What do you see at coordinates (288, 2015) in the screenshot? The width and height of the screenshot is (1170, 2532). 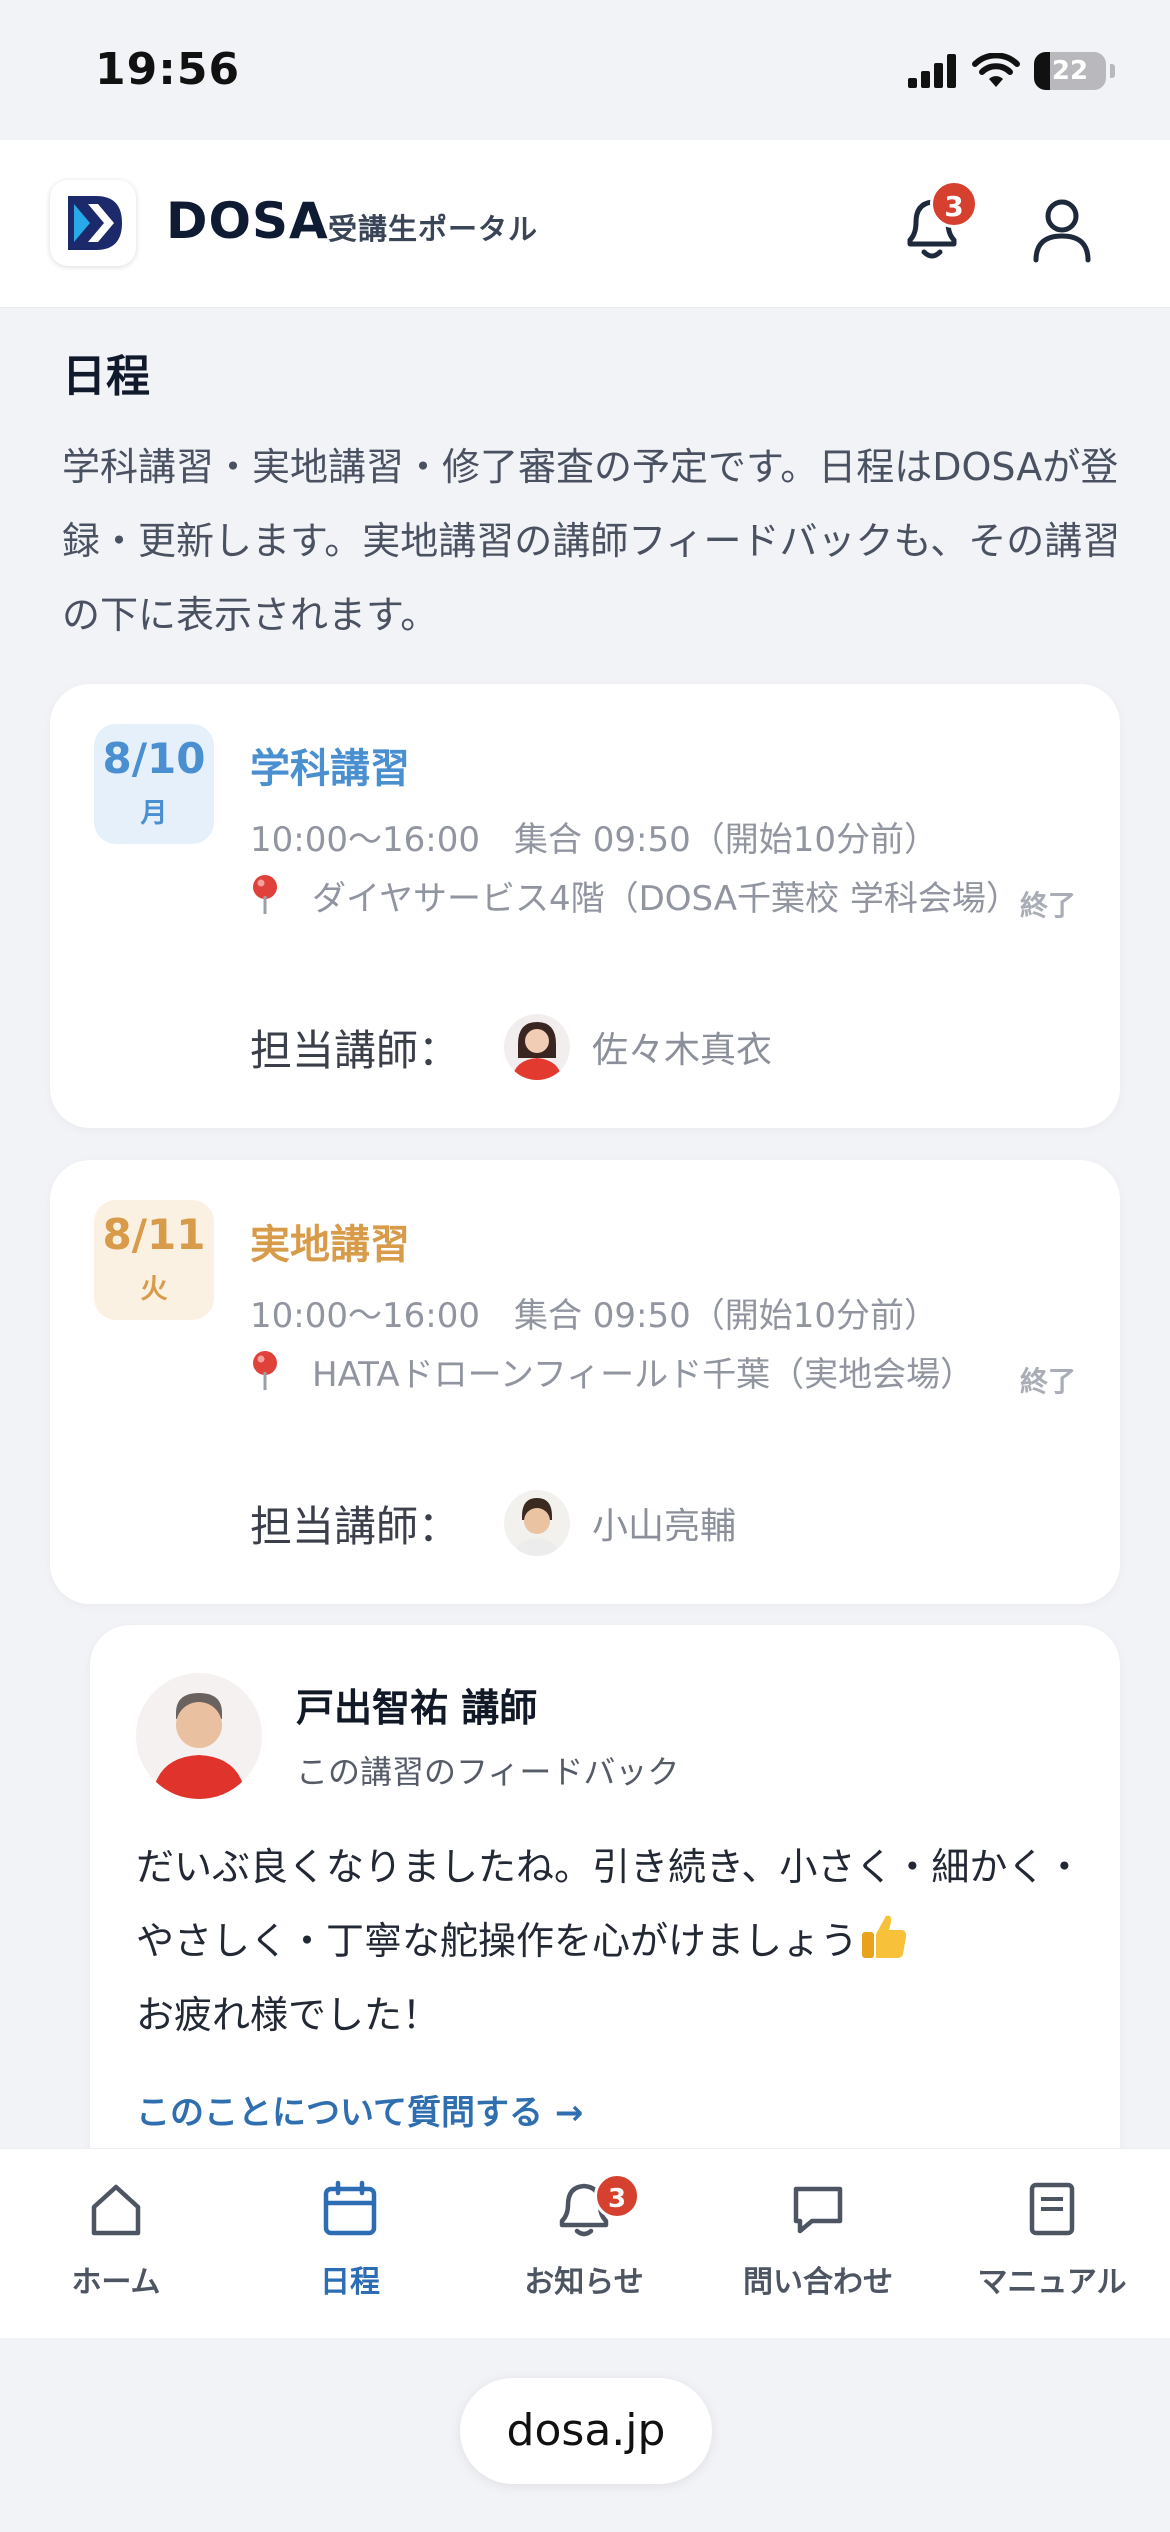 I see `feedback-closing: お疲れ様でした！` at bounding box center [288, 2015].